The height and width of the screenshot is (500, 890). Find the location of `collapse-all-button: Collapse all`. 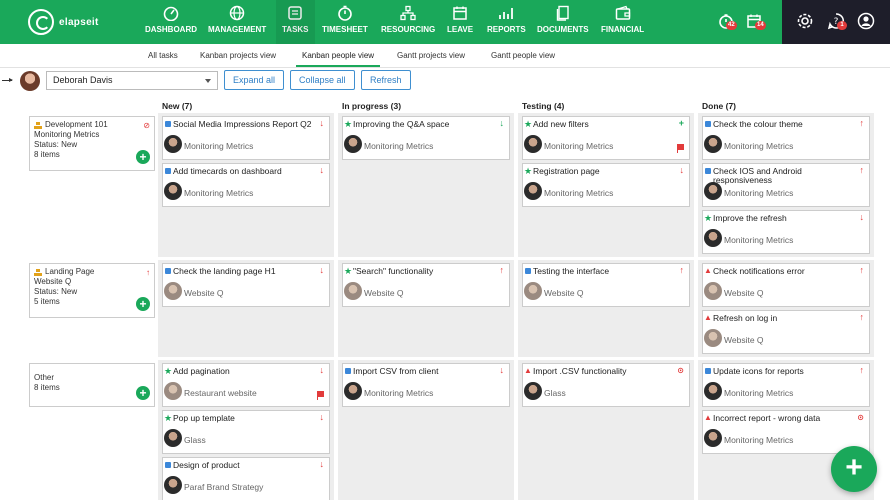

collapse-all-button: Collapse all is located at coordinates (322, 80).